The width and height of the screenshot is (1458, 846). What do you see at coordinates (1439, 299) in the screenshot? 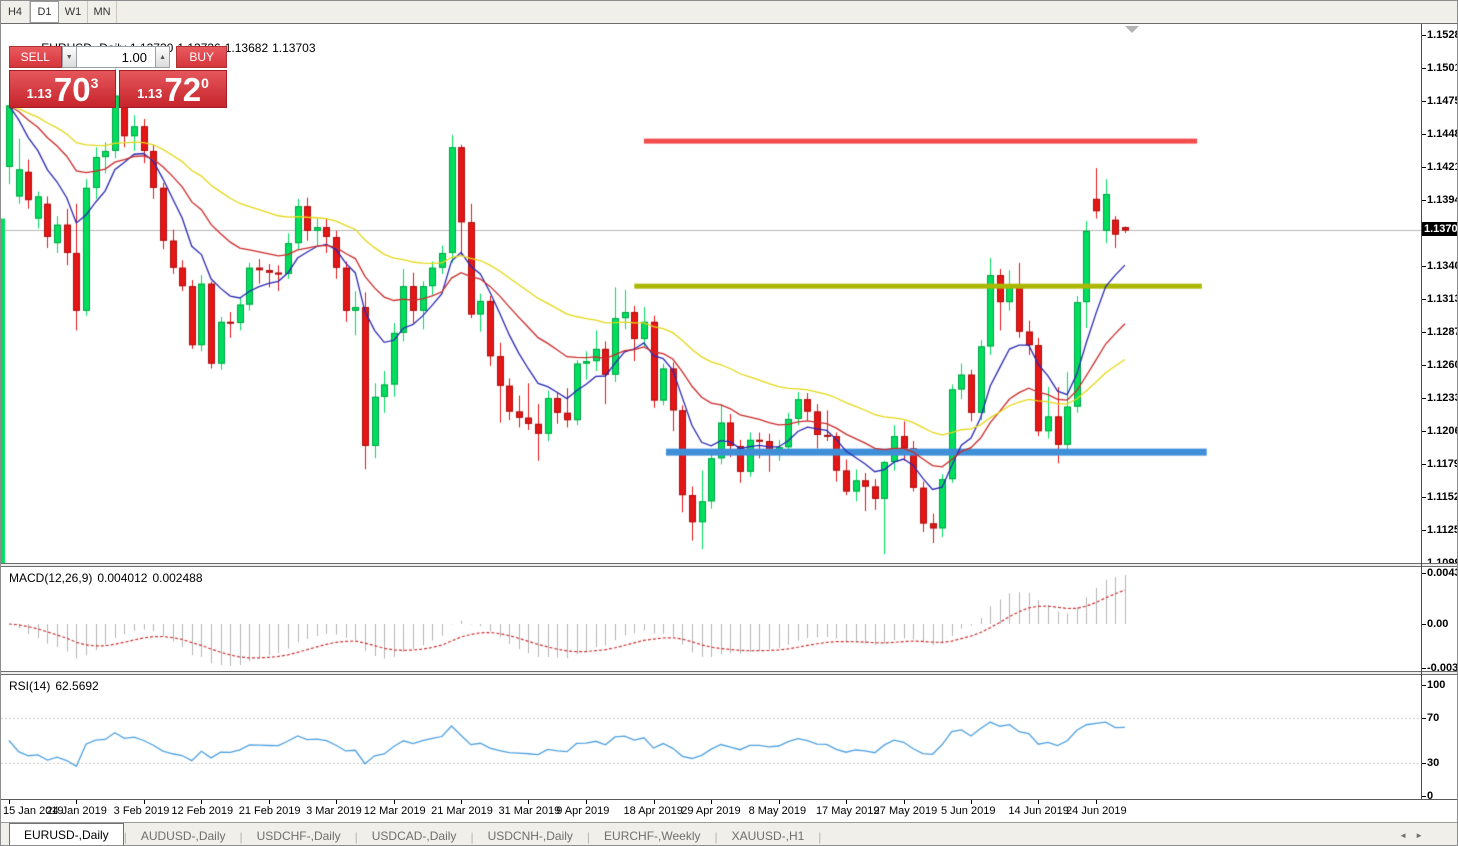
I see `price-axis-label: 1.13135` at bounding box center [1439, 299].